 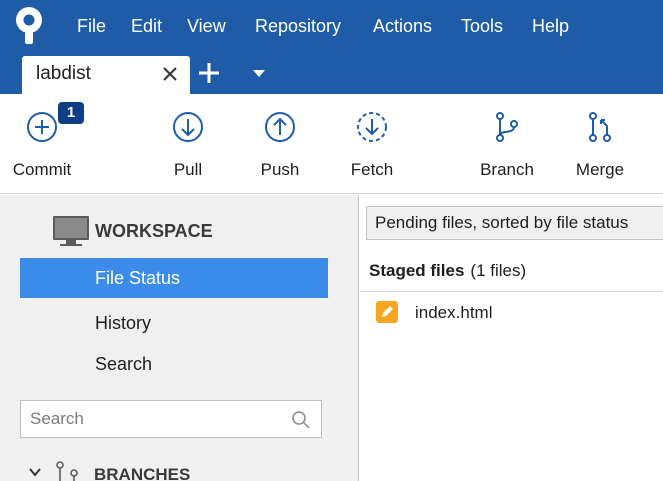 What do you see at coordinates (550, 26) in the screenshot?
I see `menu-help: Help` at bounding box center [550, 26].